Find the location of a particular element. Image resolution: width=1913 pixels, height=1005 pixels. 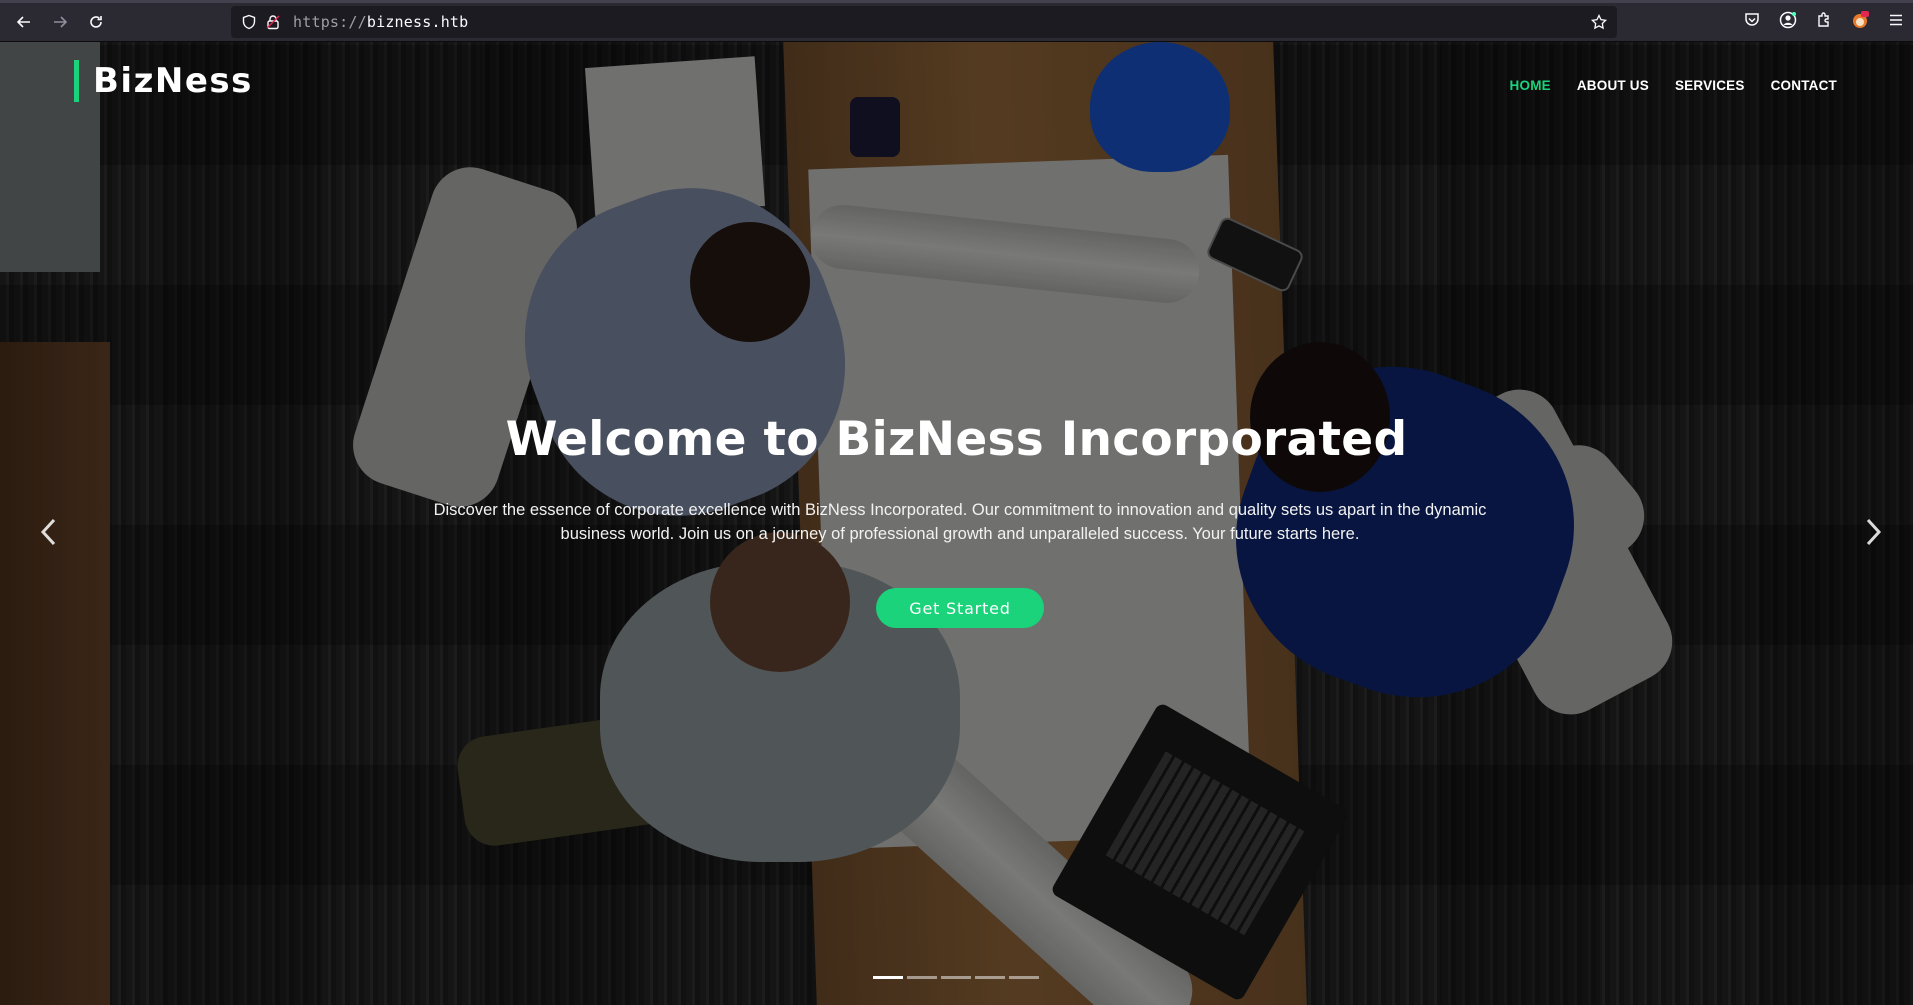

hero-title: Welcome to BizNess Incorporated is located at coordinates (956, 439).